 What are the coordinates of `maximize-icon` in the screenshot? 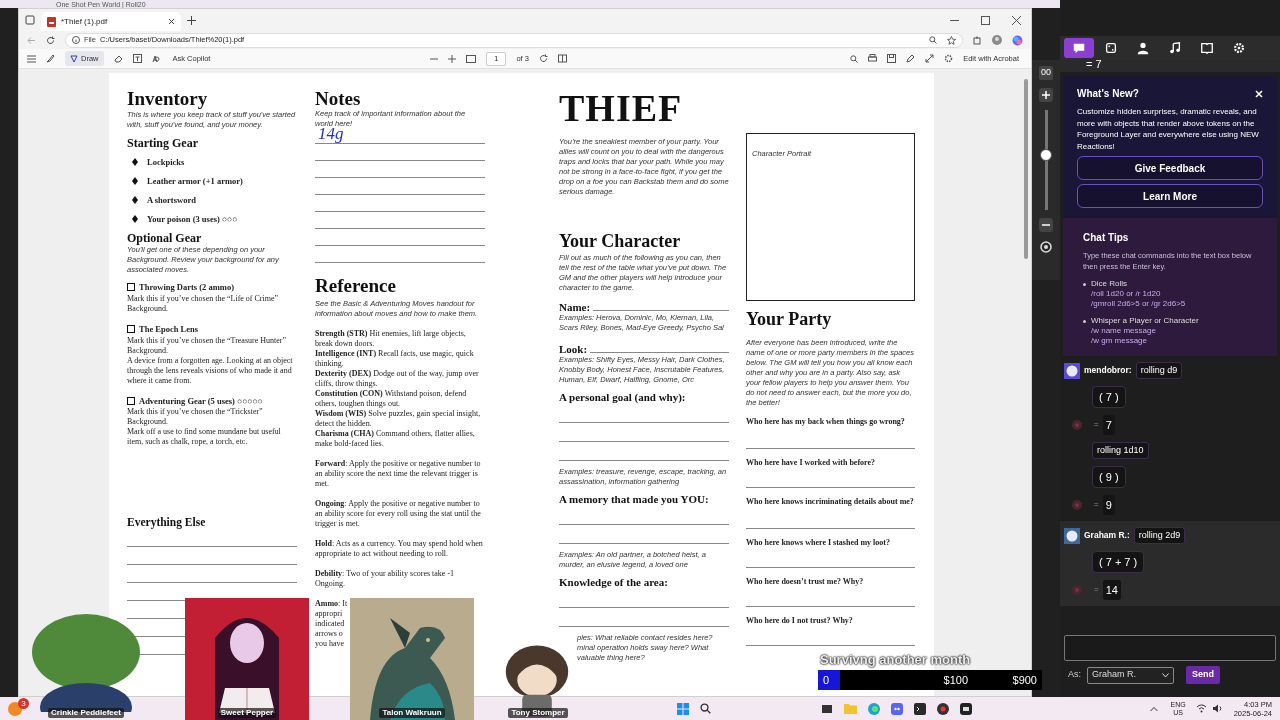 It's located at (985, 20).